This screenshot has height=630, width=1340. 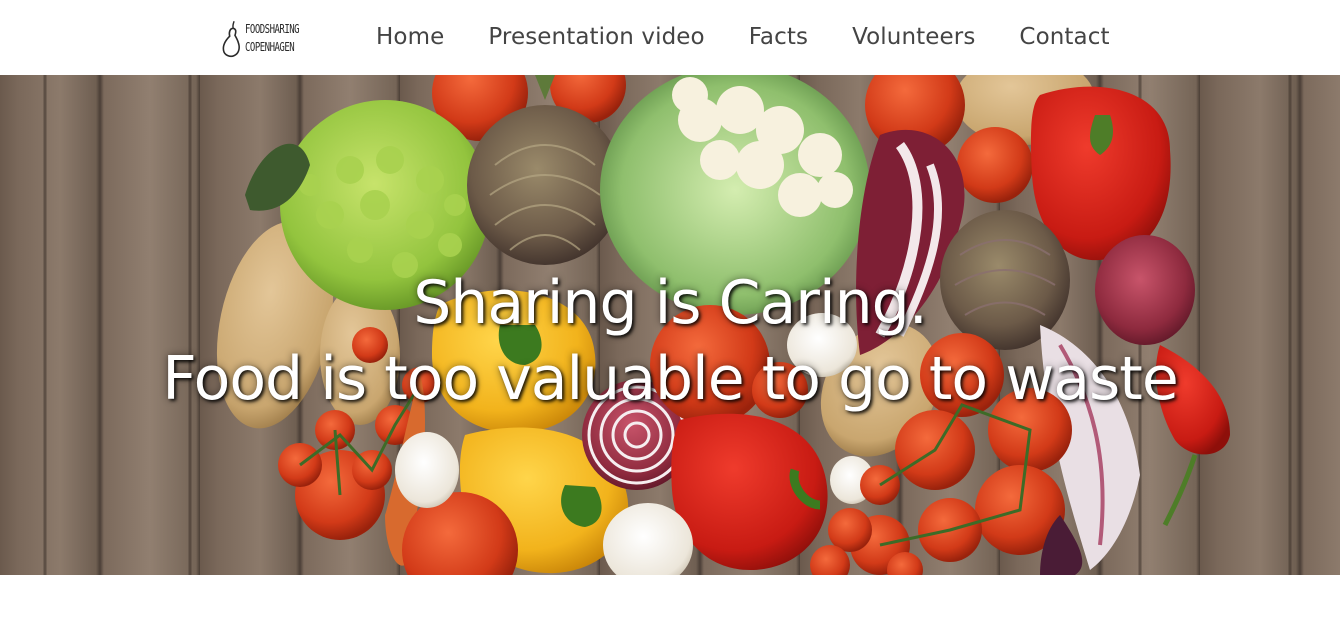 I want to click on page-content-area, so click(x=670, y=602).